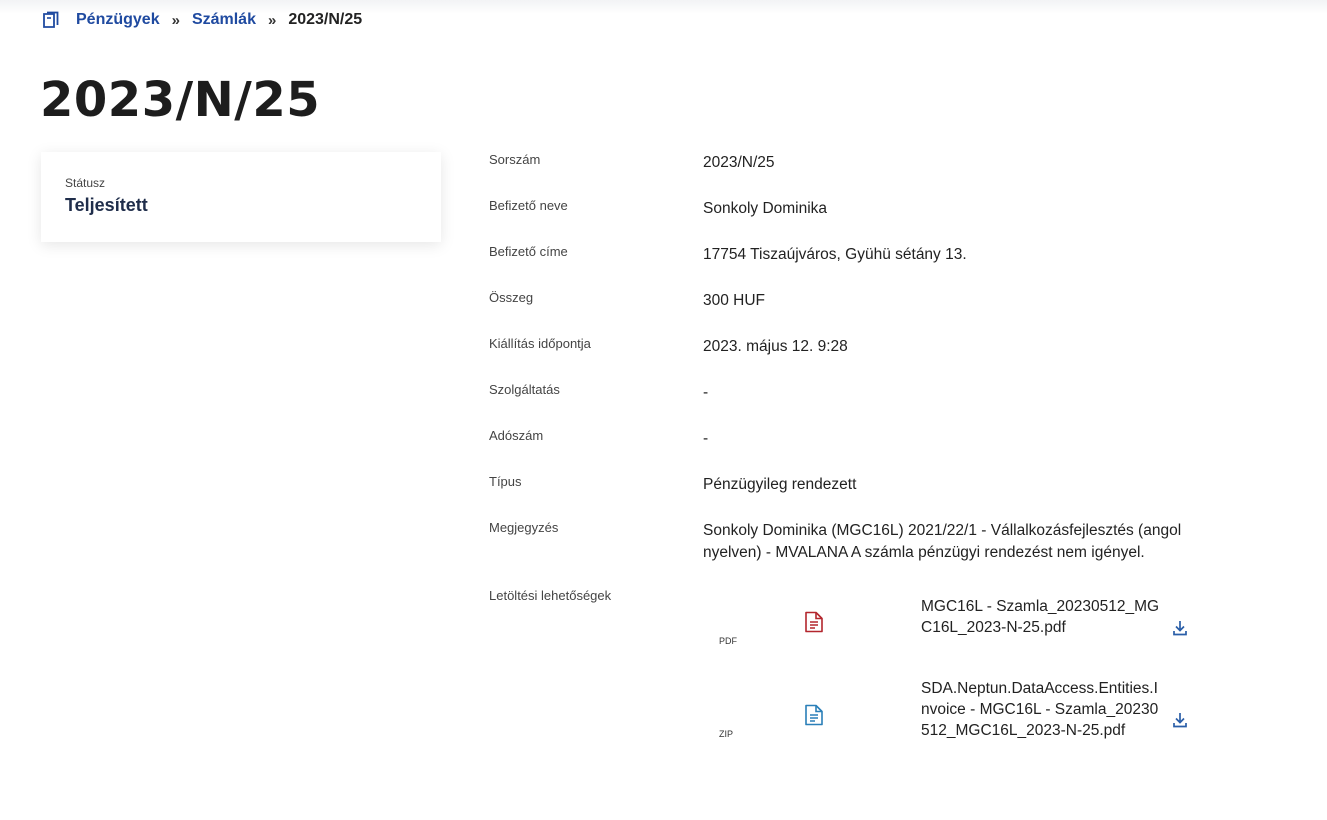 The image size is (1327, 820). What do you see at coordinates (106, 205) in the screenshot?
I see `status-value: Teljesített` at bounding box center [106, 205].